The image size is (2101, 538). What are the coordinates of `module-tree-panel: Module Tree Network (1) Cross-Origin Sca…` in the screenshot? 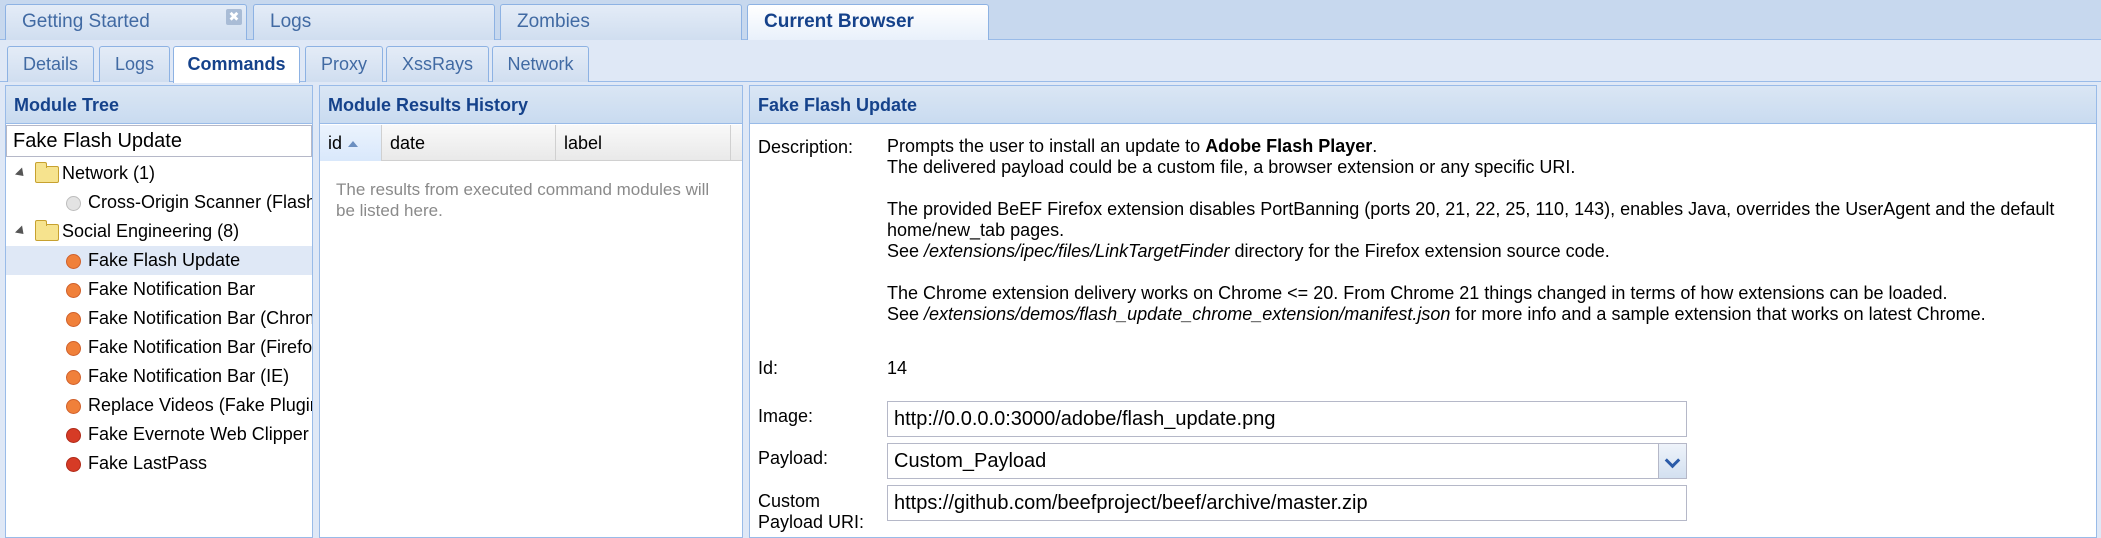 It's located at (159, 311).